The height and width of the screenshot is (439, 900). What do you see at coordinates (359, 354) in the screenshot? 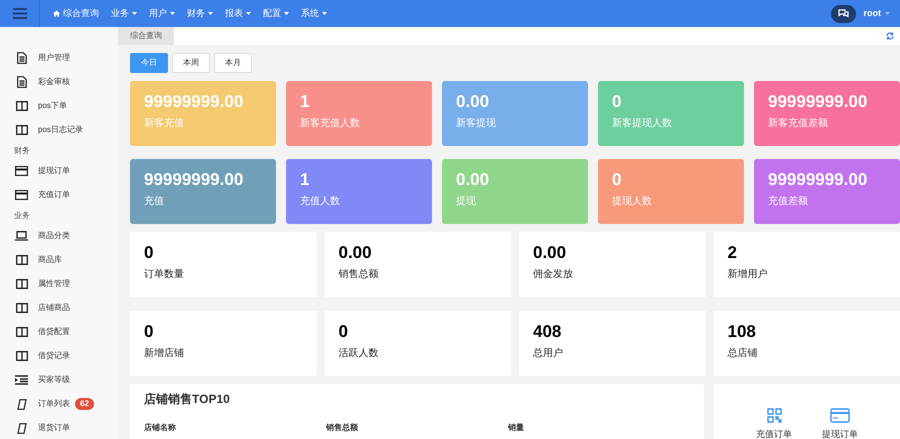
I see `stat-label: 活跃人数` at bounding box center [359, 354].